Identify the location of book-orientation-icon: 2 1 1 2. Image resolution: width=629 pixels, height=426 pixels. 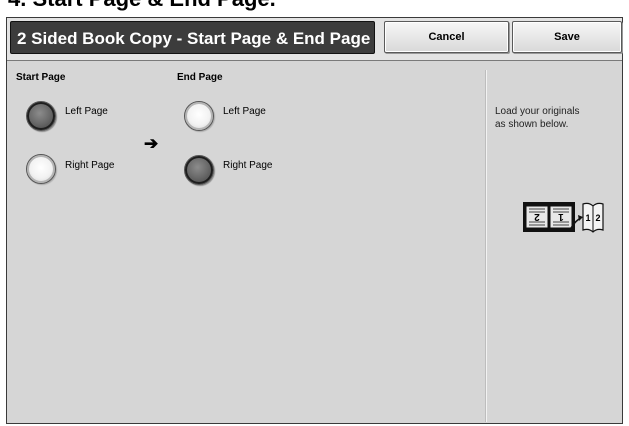
(563, 217).